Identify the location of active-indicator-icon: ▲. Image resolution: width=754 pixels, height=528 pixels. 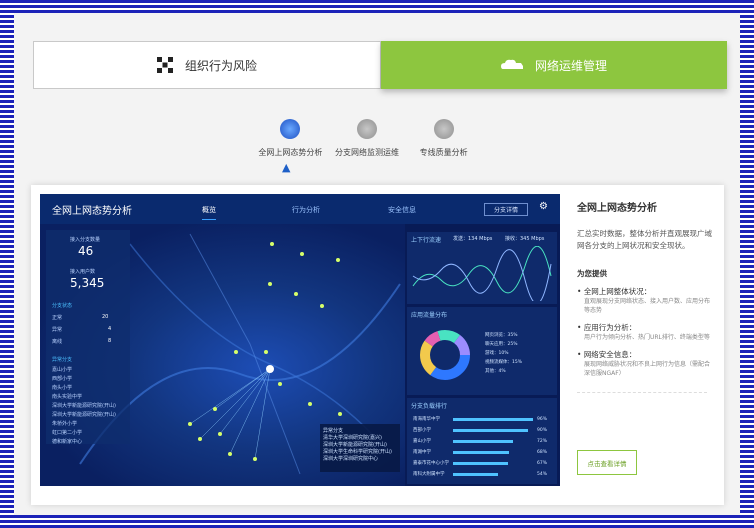
(286, 167).